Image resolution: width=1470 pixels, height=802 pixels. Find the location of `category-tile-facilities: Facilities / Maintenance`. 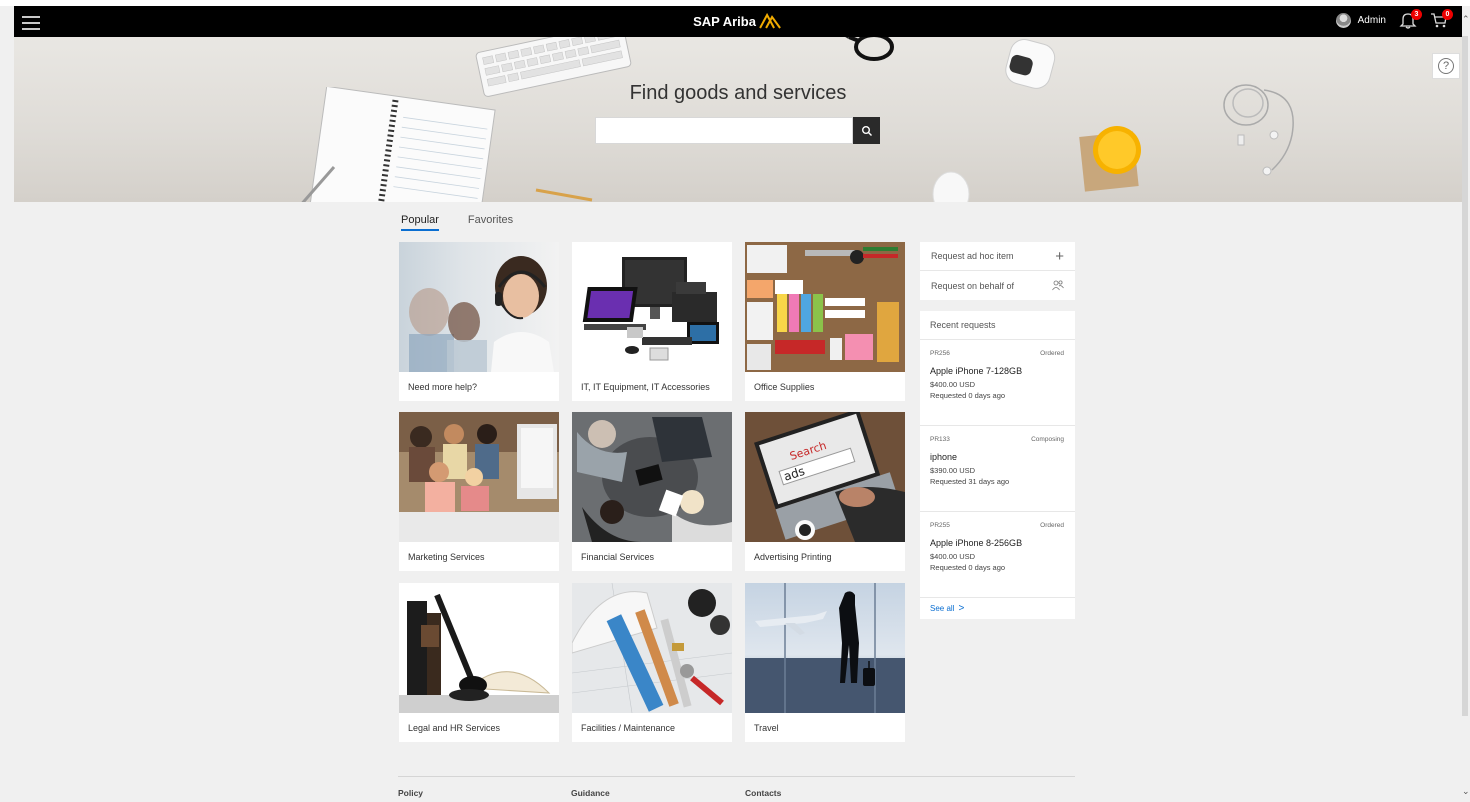

category-tile-facilities: Facilities / Maintenance is located at coordinates (652, 662).